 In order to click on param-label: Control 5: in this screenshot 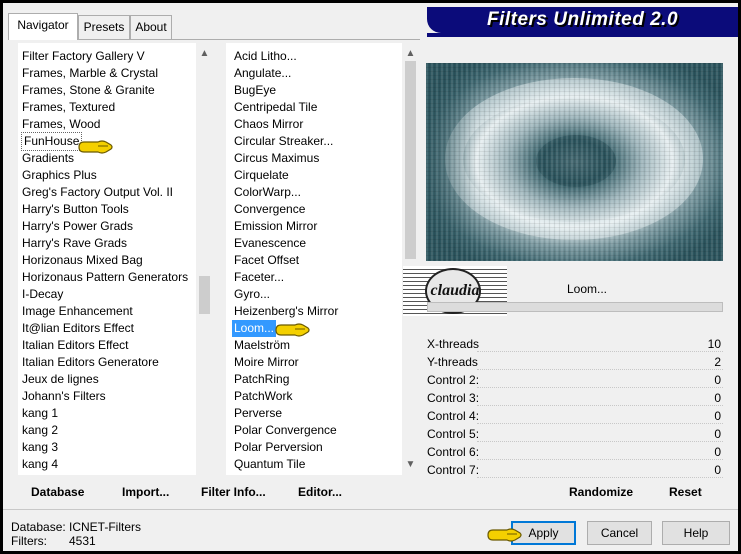, I will do `click(453, 434)`.